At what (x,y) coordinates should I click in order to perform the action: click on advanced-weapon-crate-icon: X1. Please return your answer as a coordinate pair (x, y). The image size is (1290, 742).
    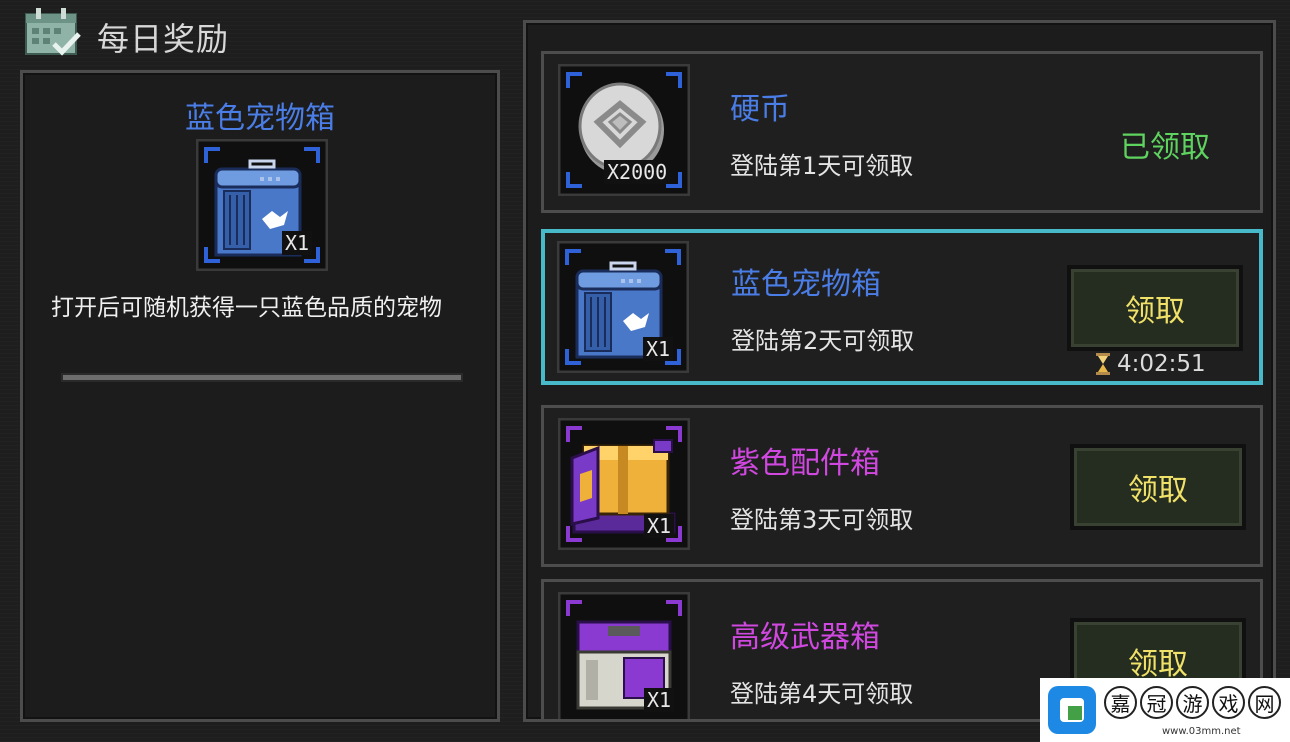
    Looking at the image, I should click on (624, 655).